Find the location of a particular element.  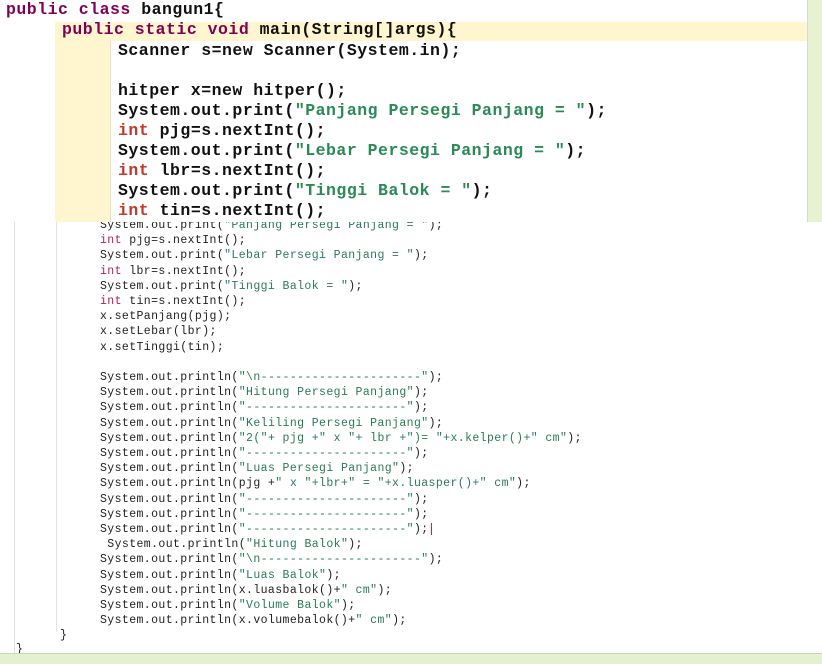

code-line: System.out.println(x.luasbalok()+" cm"); is located at coordinates (246, 590).